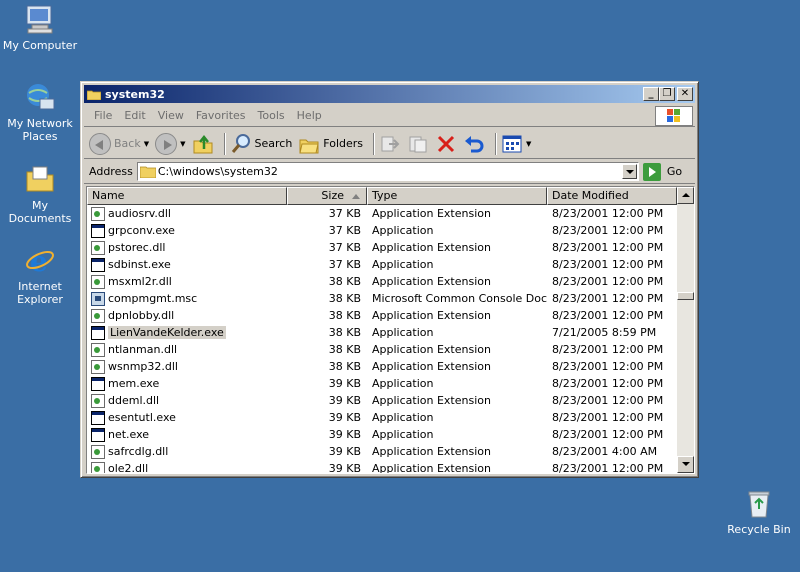 This screenshot has height=572, width=800. Describe the element at coordinates (40, 27) in the screenshot. I see `desktop-icon-my-computer: My Computer` at that location.